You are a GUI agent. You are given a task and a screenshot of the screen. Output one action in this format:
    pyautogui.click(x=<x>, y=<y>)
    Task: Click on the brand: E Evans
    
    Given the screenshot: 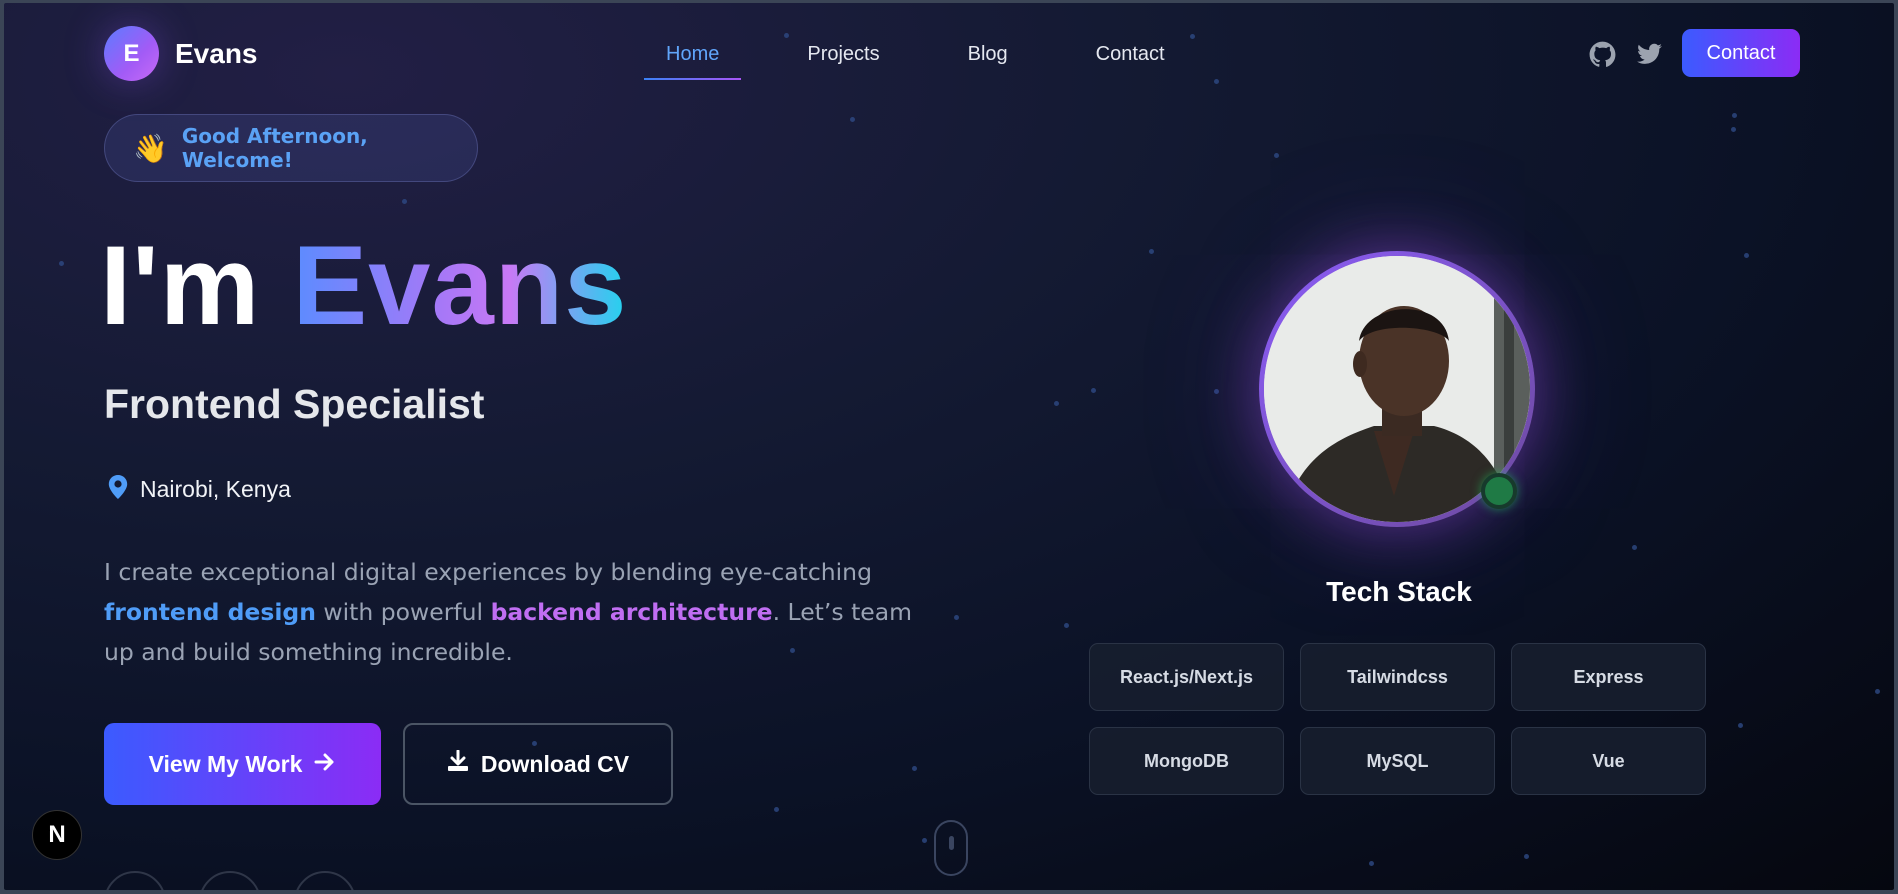 What is the action you would take?
    pyautogui.click(x=181, y=53)
    